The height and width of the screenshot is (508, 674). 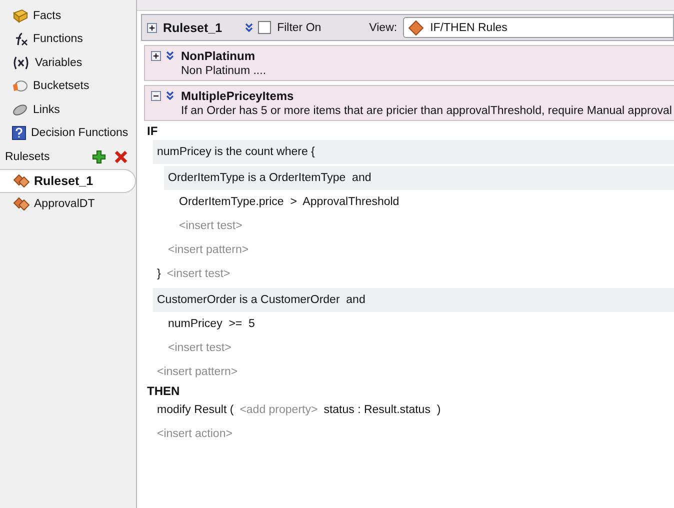 What do you see at coordinates (156, 96) in the screenshot?
I see `collapse-icon` at bounding box center [156, 96].